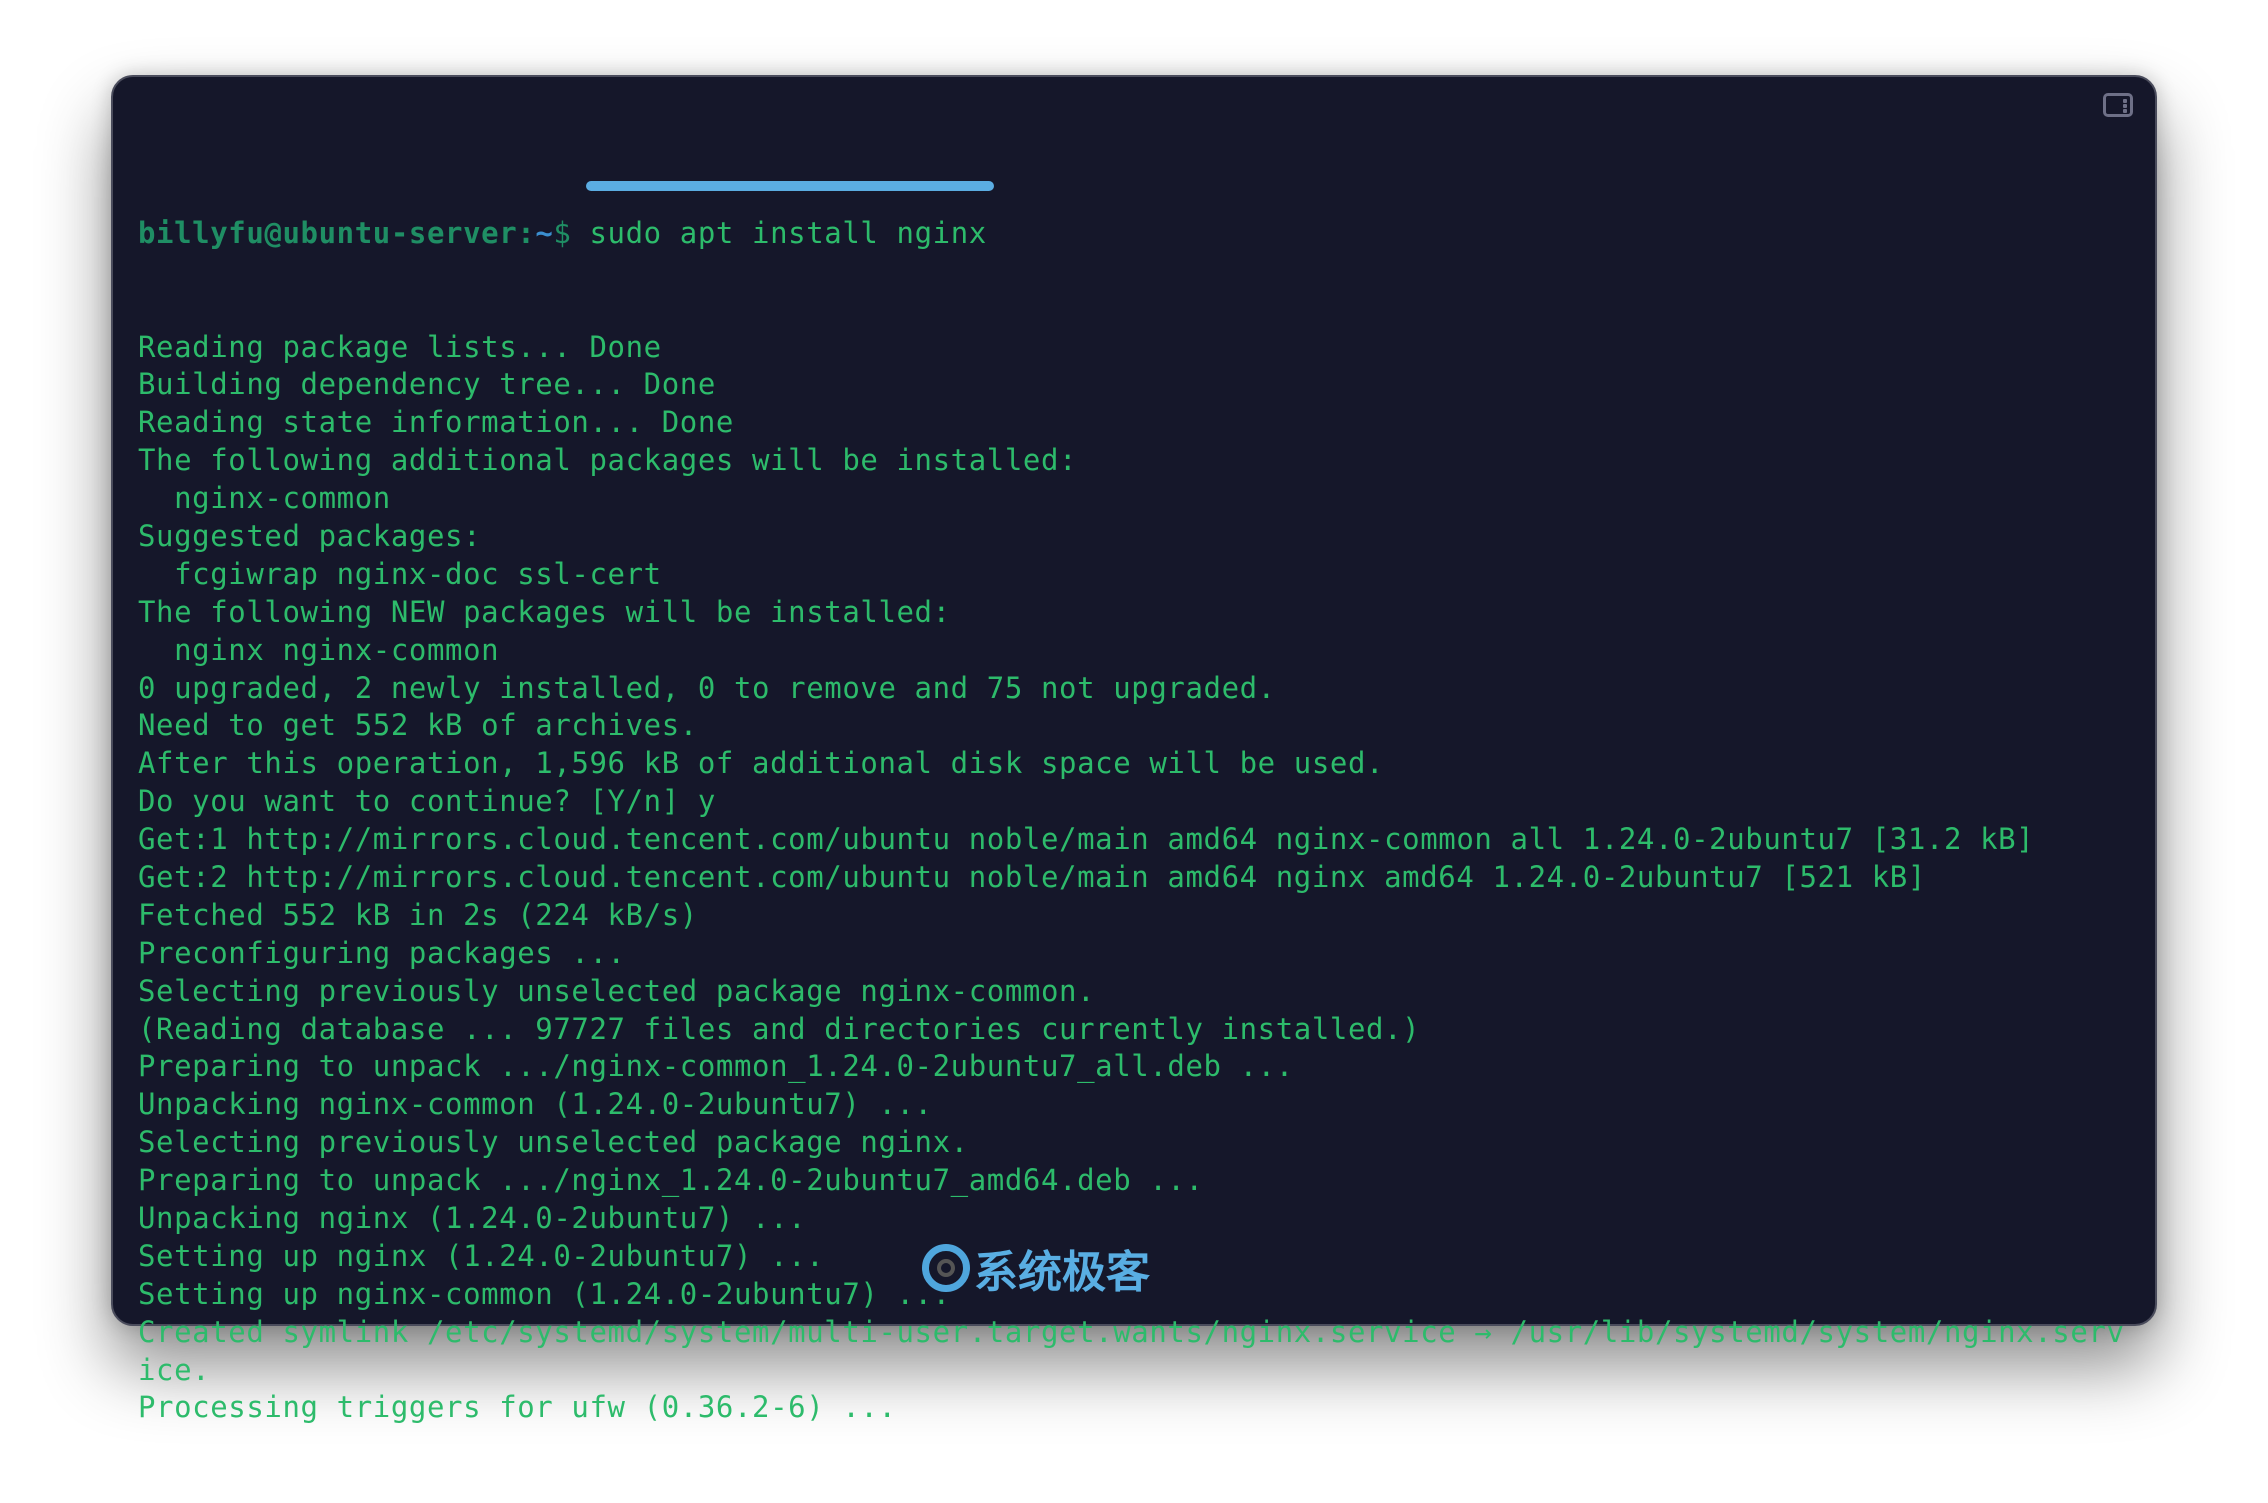 The height and width of the screenshot is (1503, 2268). I want to click on output-line: fcgiwrap nginx-doc ssl-cert, so click(400, 573).